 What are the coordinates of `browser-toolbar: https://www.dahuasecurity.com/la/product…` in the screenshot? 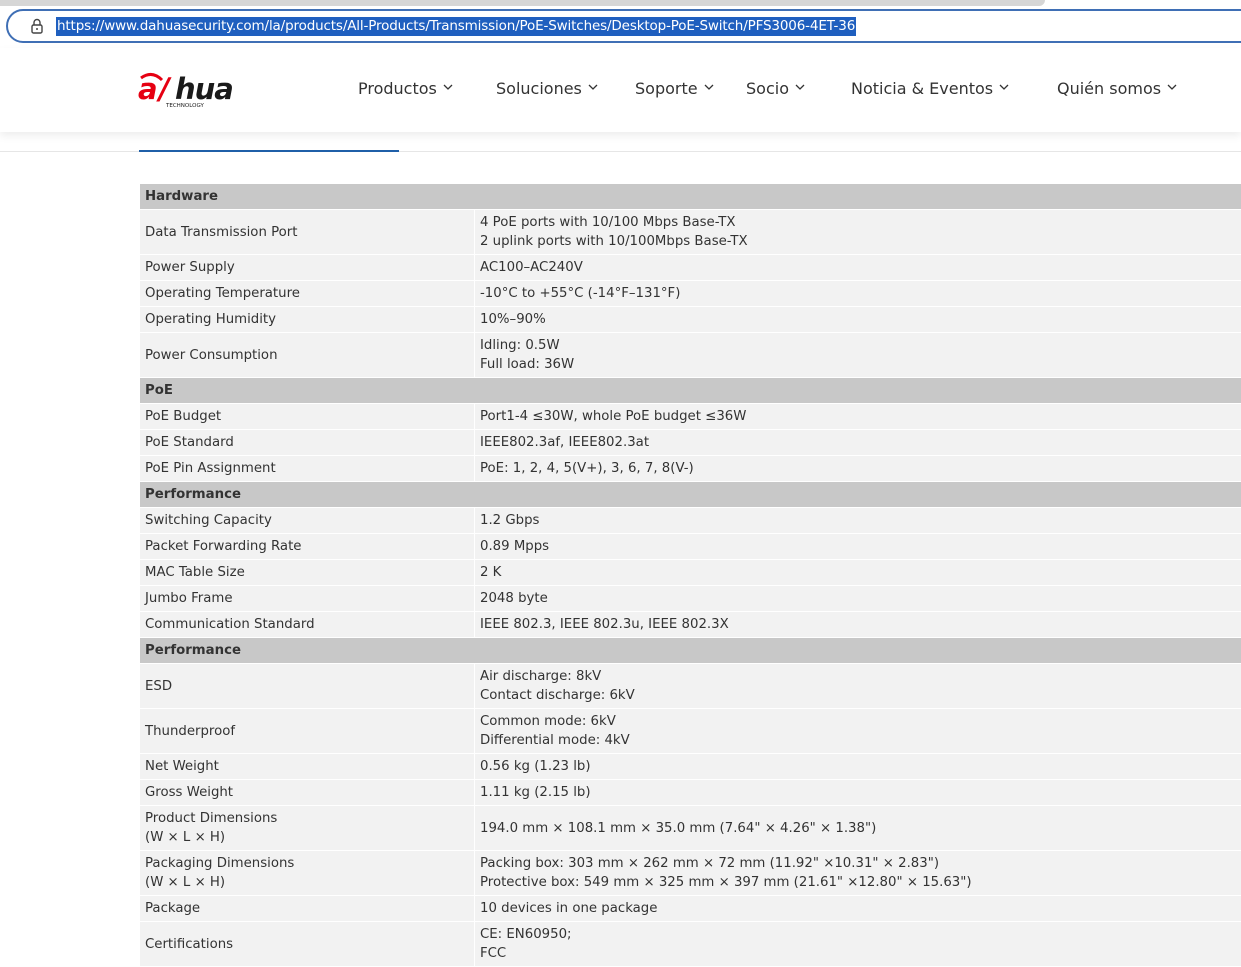 It's located at (620, 24).